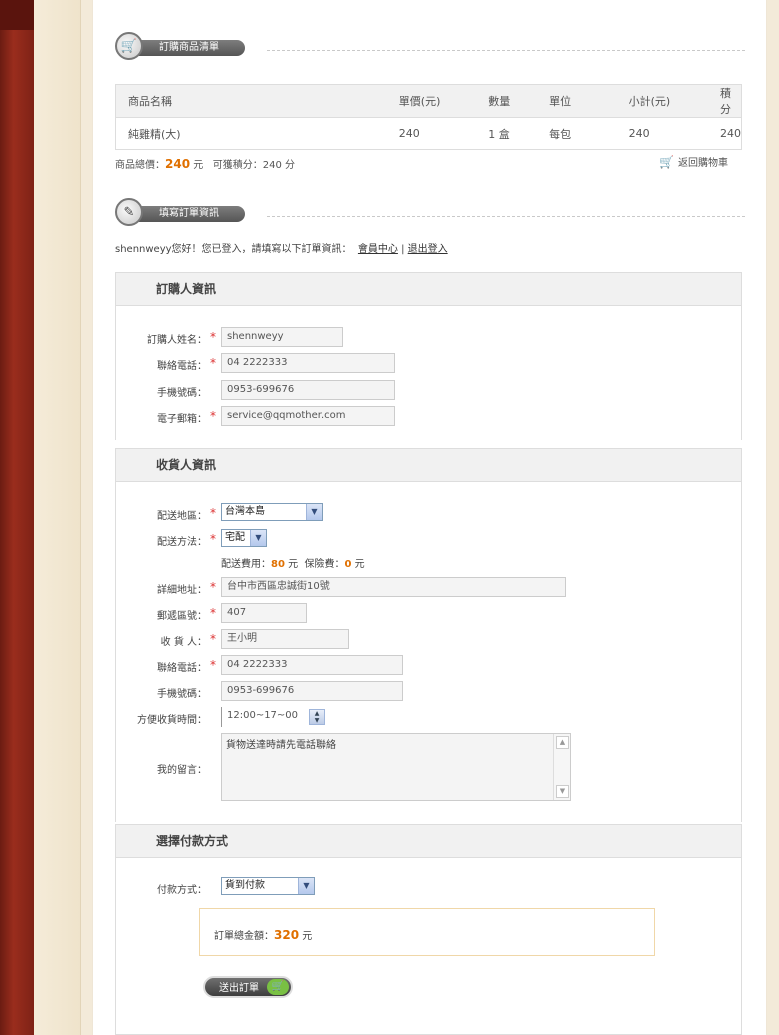 The image size is (779, 1035). I want to click on buyer-name-row: 訂購人姓名： * shennweyy, so click(429, 338).